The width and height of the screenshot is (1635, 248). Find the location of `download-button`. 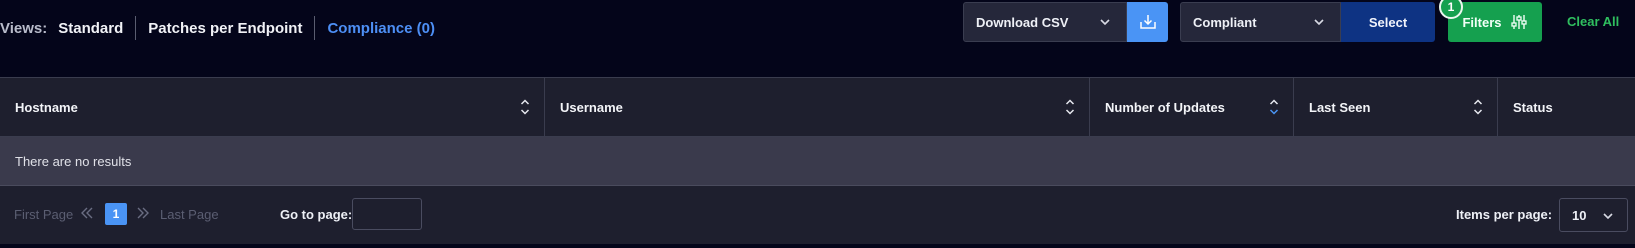

download-button is located at coordinates (1147, 22).